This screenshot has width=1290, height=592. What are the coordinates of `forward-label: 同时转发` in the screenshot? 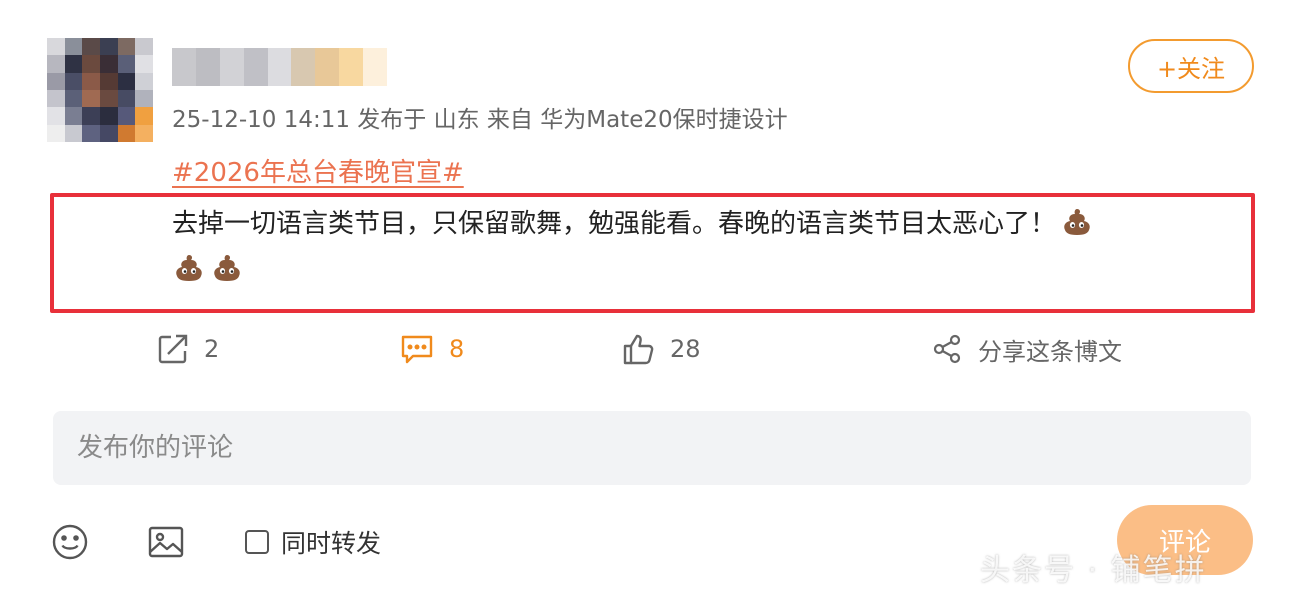 It's located at (331, 543).